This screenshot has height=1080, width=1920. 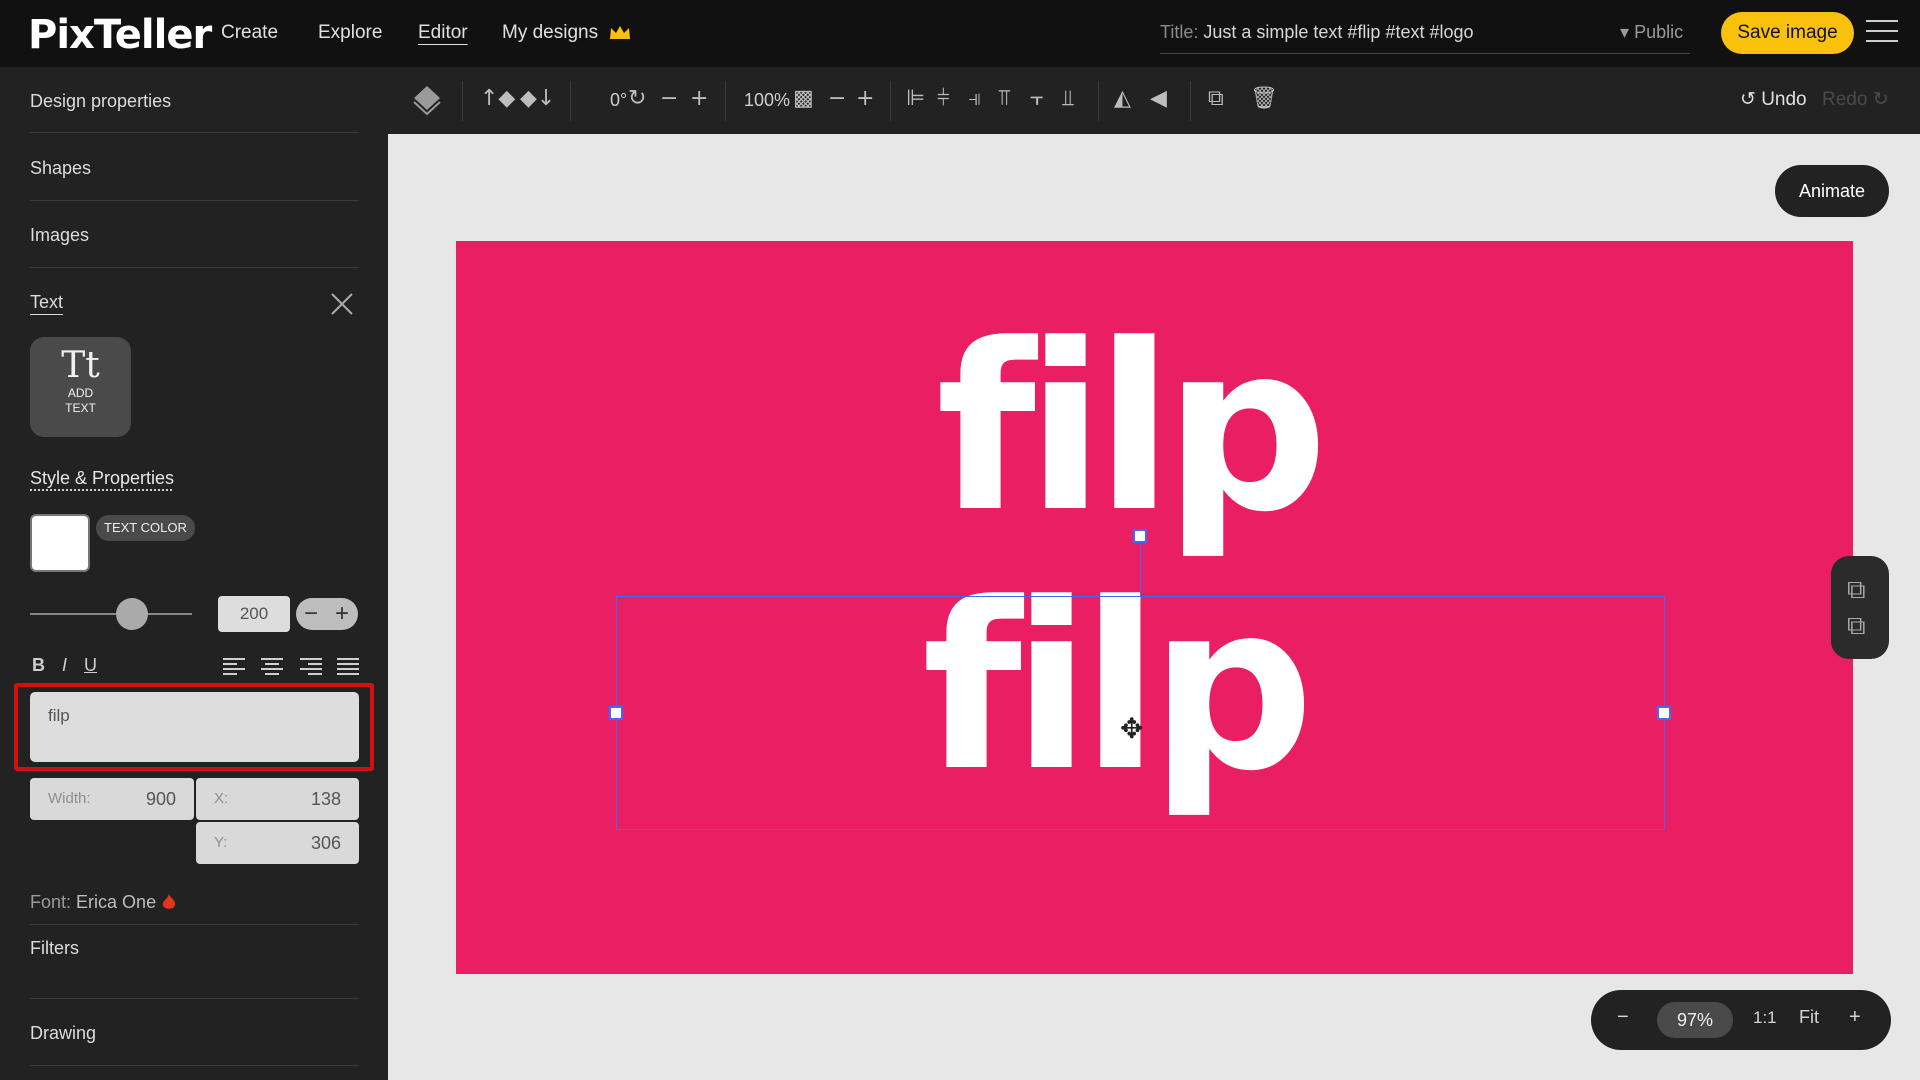 I want to click on text-color-badge: TEXT COLOR, so click(x=145, y=528).